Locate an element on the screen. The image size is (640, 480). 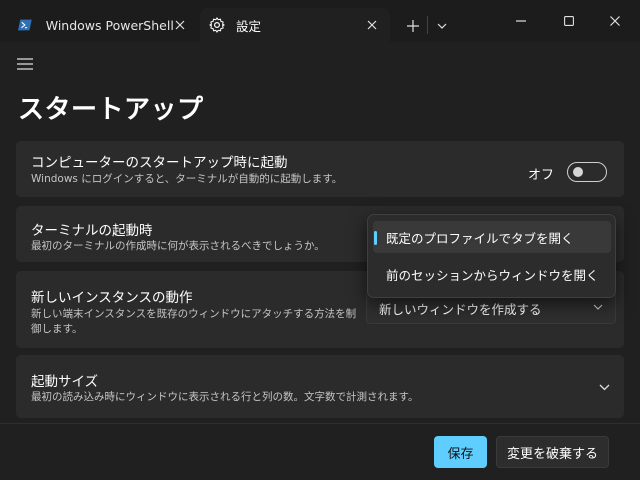
plus-icon is located at coordinates (413, 26).